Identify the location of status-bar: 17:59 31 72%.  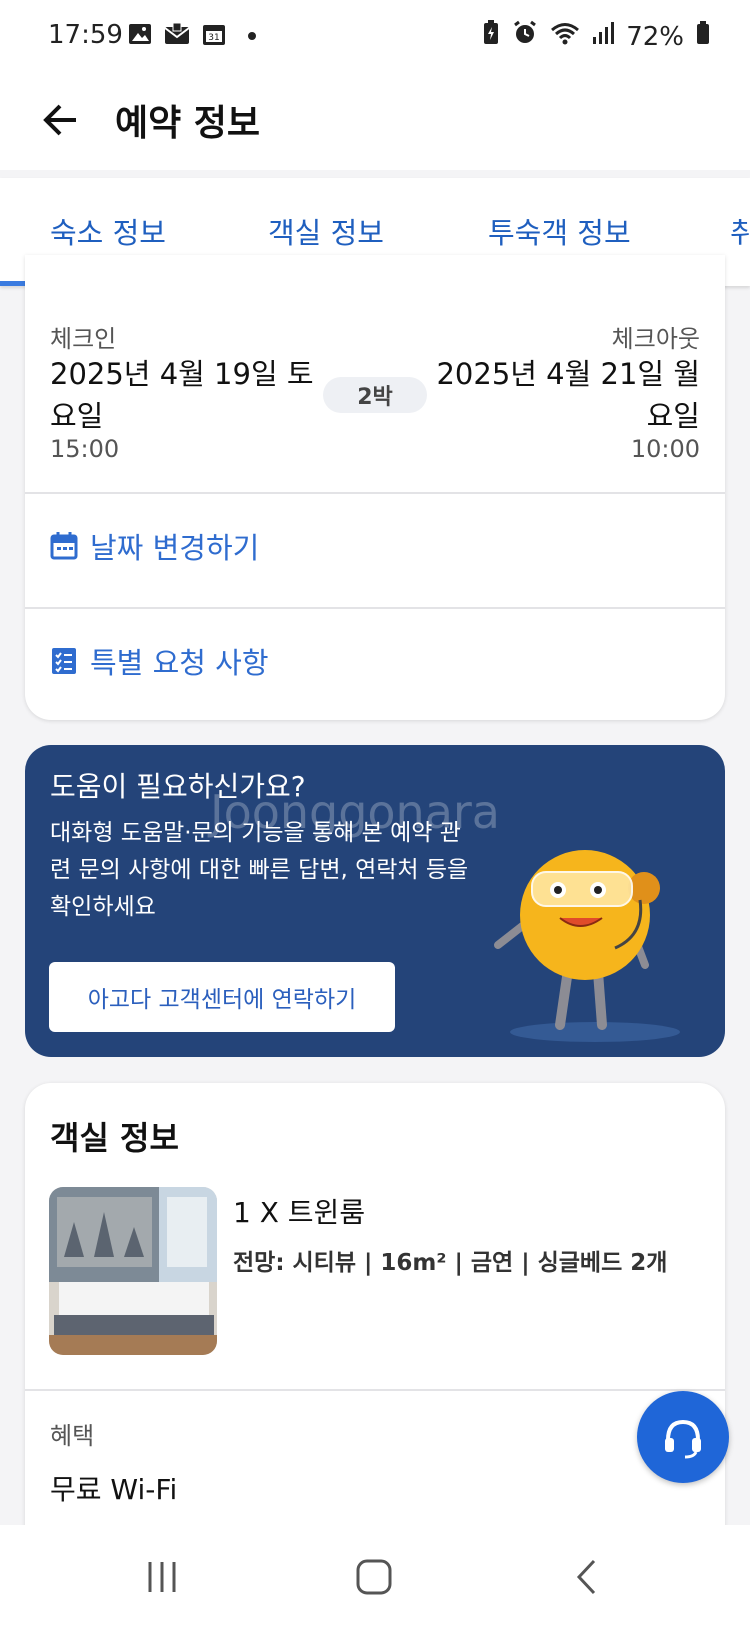
(375, 35).